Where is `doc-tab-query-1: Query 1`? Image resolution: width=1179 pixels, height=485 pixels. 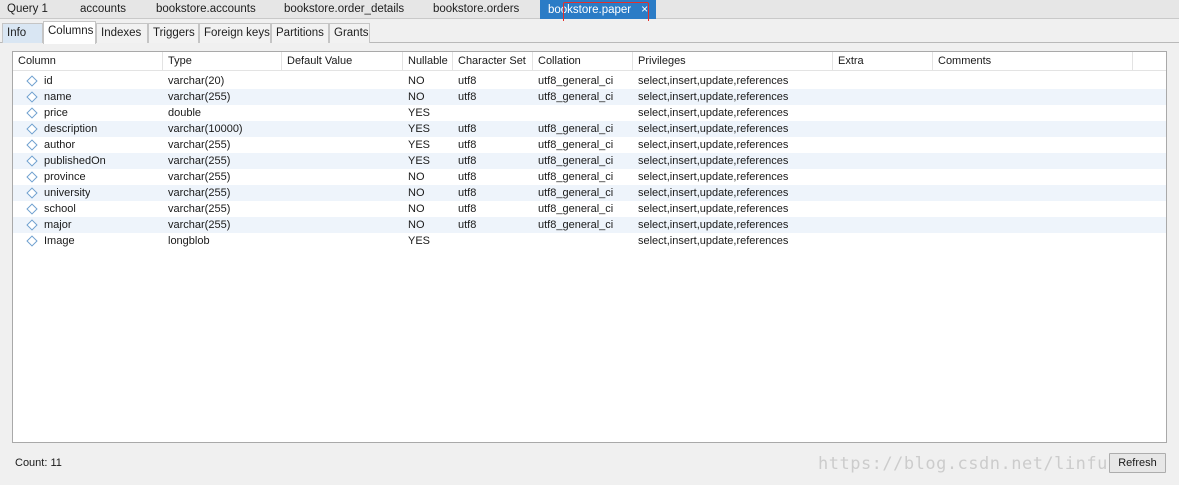 doc-tab-query-1: Query 1 is located at coordinates (27, 9).